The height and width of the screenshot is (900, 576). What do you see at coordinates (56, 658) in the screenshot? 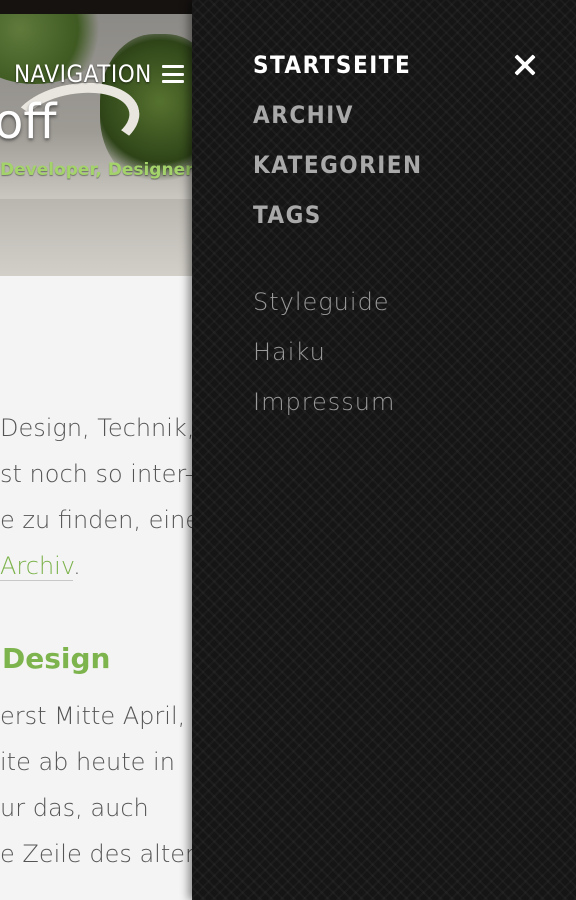
I see `post-heading: Design` at bounding box center [56, 658].